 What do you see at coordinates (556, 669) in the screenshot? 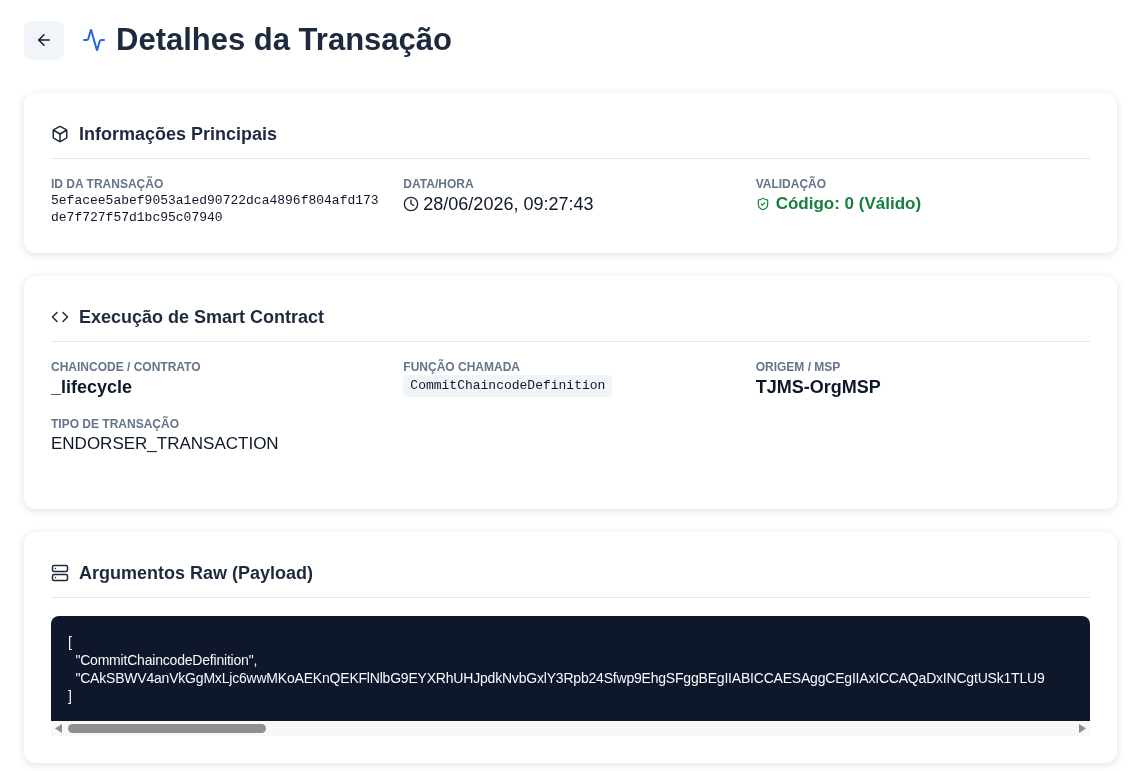
I see `payload-text: [ "CommitChaincodeDefinition", "CAkSBWV4anVkGgMxLjc6wwMKoAEKnQEKFlNlbG9EYXRhUHJpdkNvbGxlY3Rpb24Sfwp9EhgSFggBEgIIABICCAESAggCEgIIAxICCAQaDxINCgtUSk1TLU9 ]` at bounding box center [556, 669].